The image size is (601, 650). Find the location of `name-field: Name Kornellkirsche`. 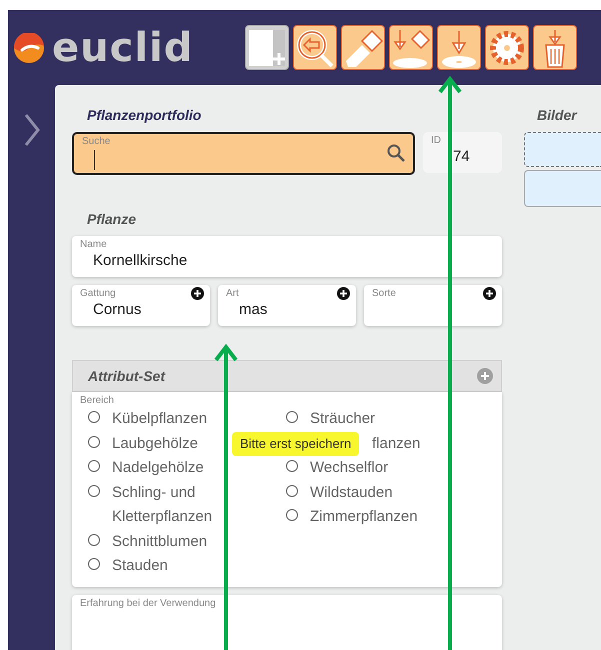

name-field: Name Kornellkirsche is located at coordinates (287, 256).